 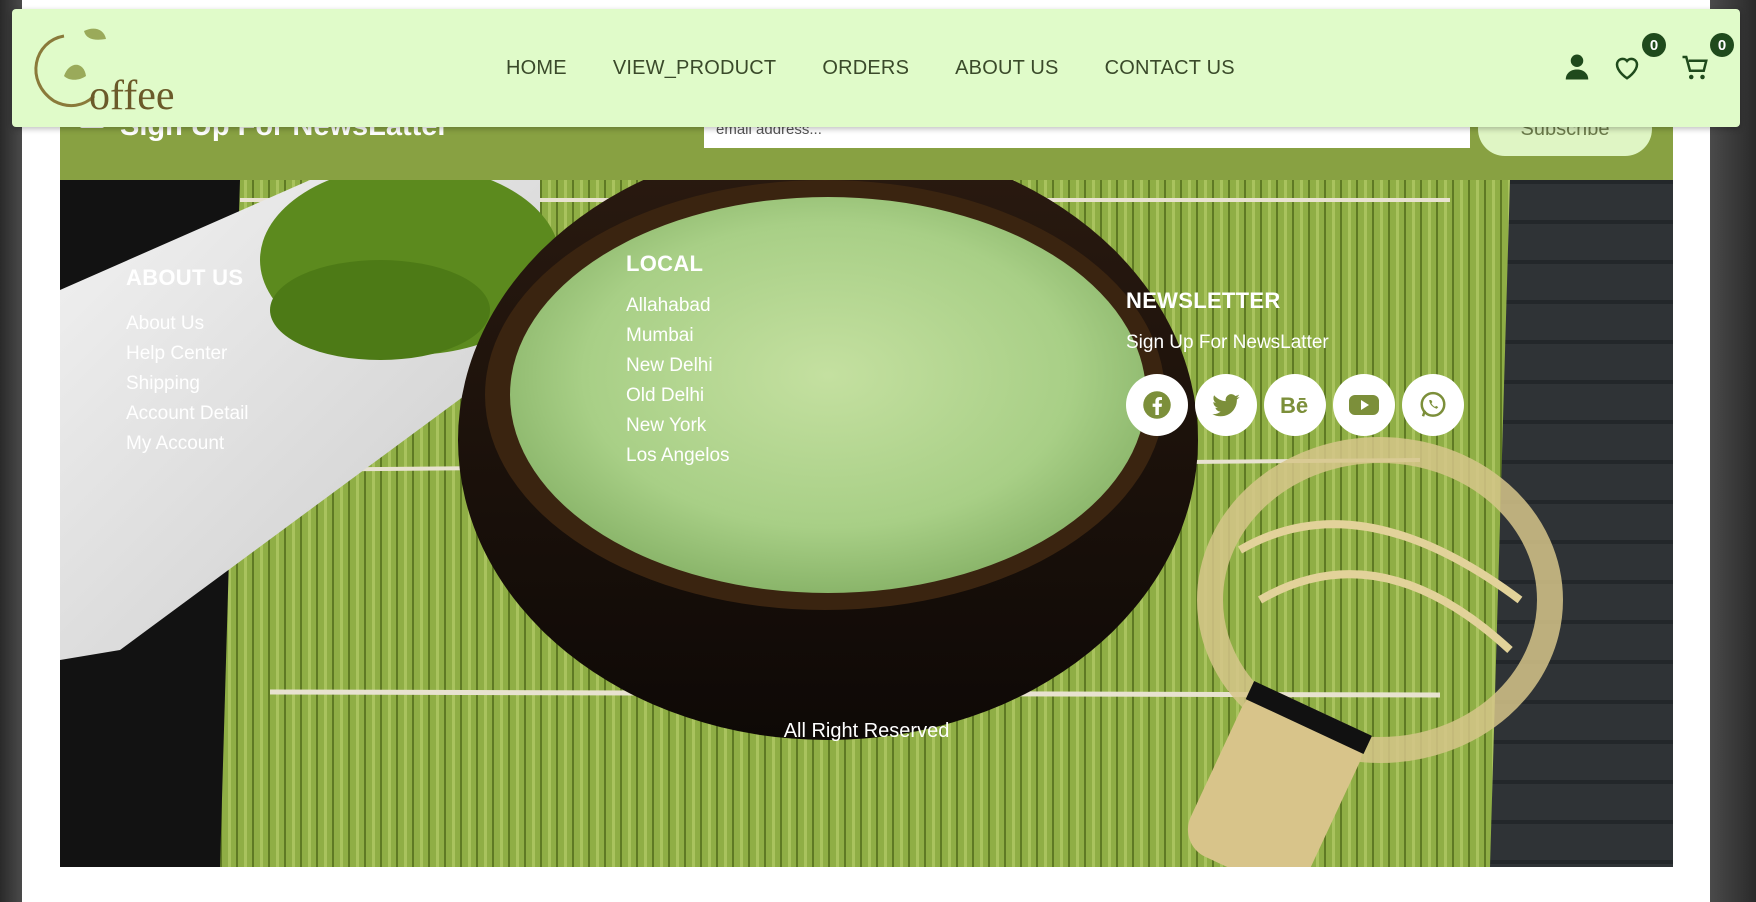 I want to click on city-mumbai: Mumbai, so click(x=678, y=336).